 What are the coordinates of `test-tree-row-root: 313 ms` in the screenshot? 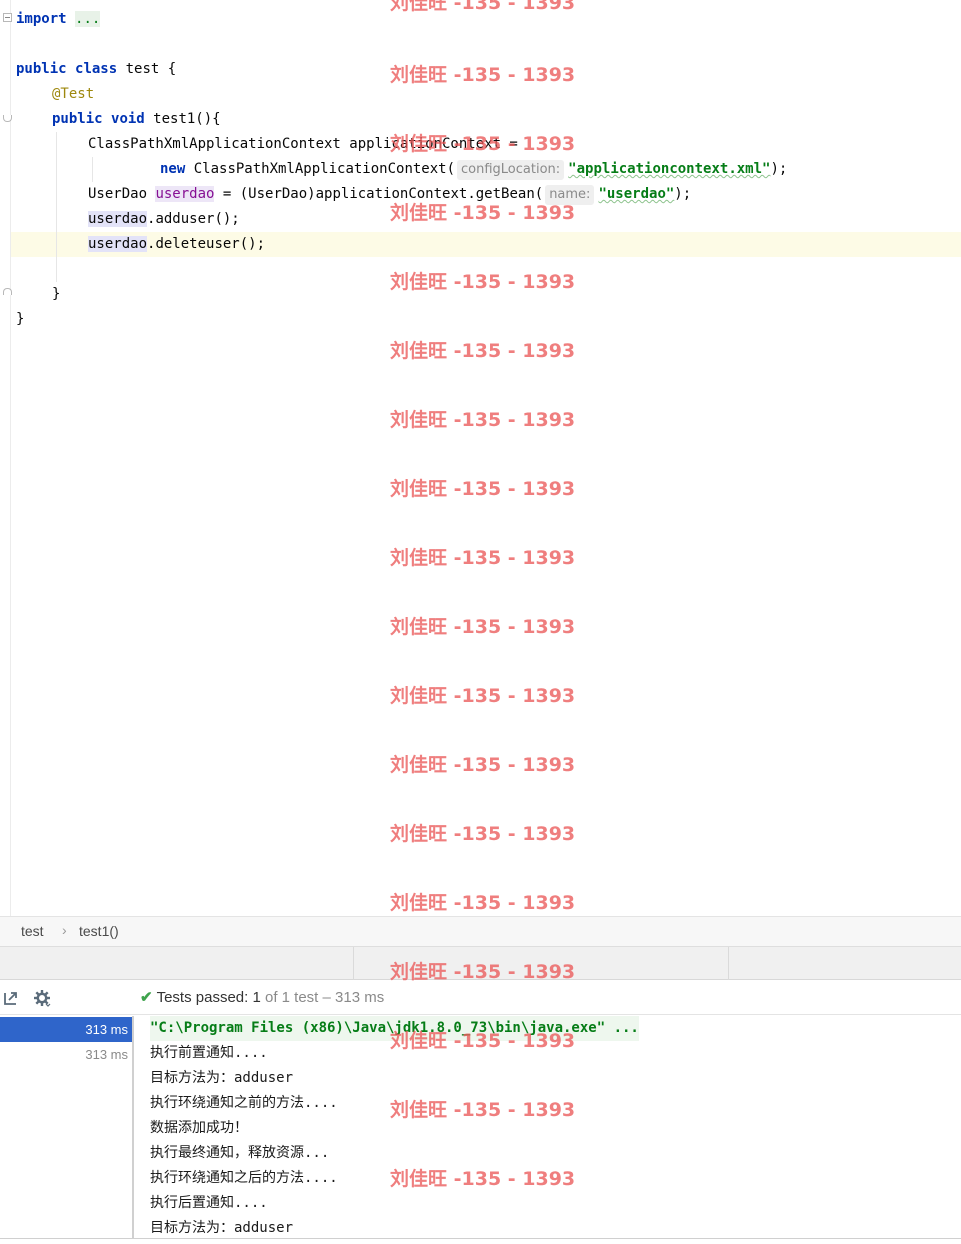 It's located at (66, 1029).